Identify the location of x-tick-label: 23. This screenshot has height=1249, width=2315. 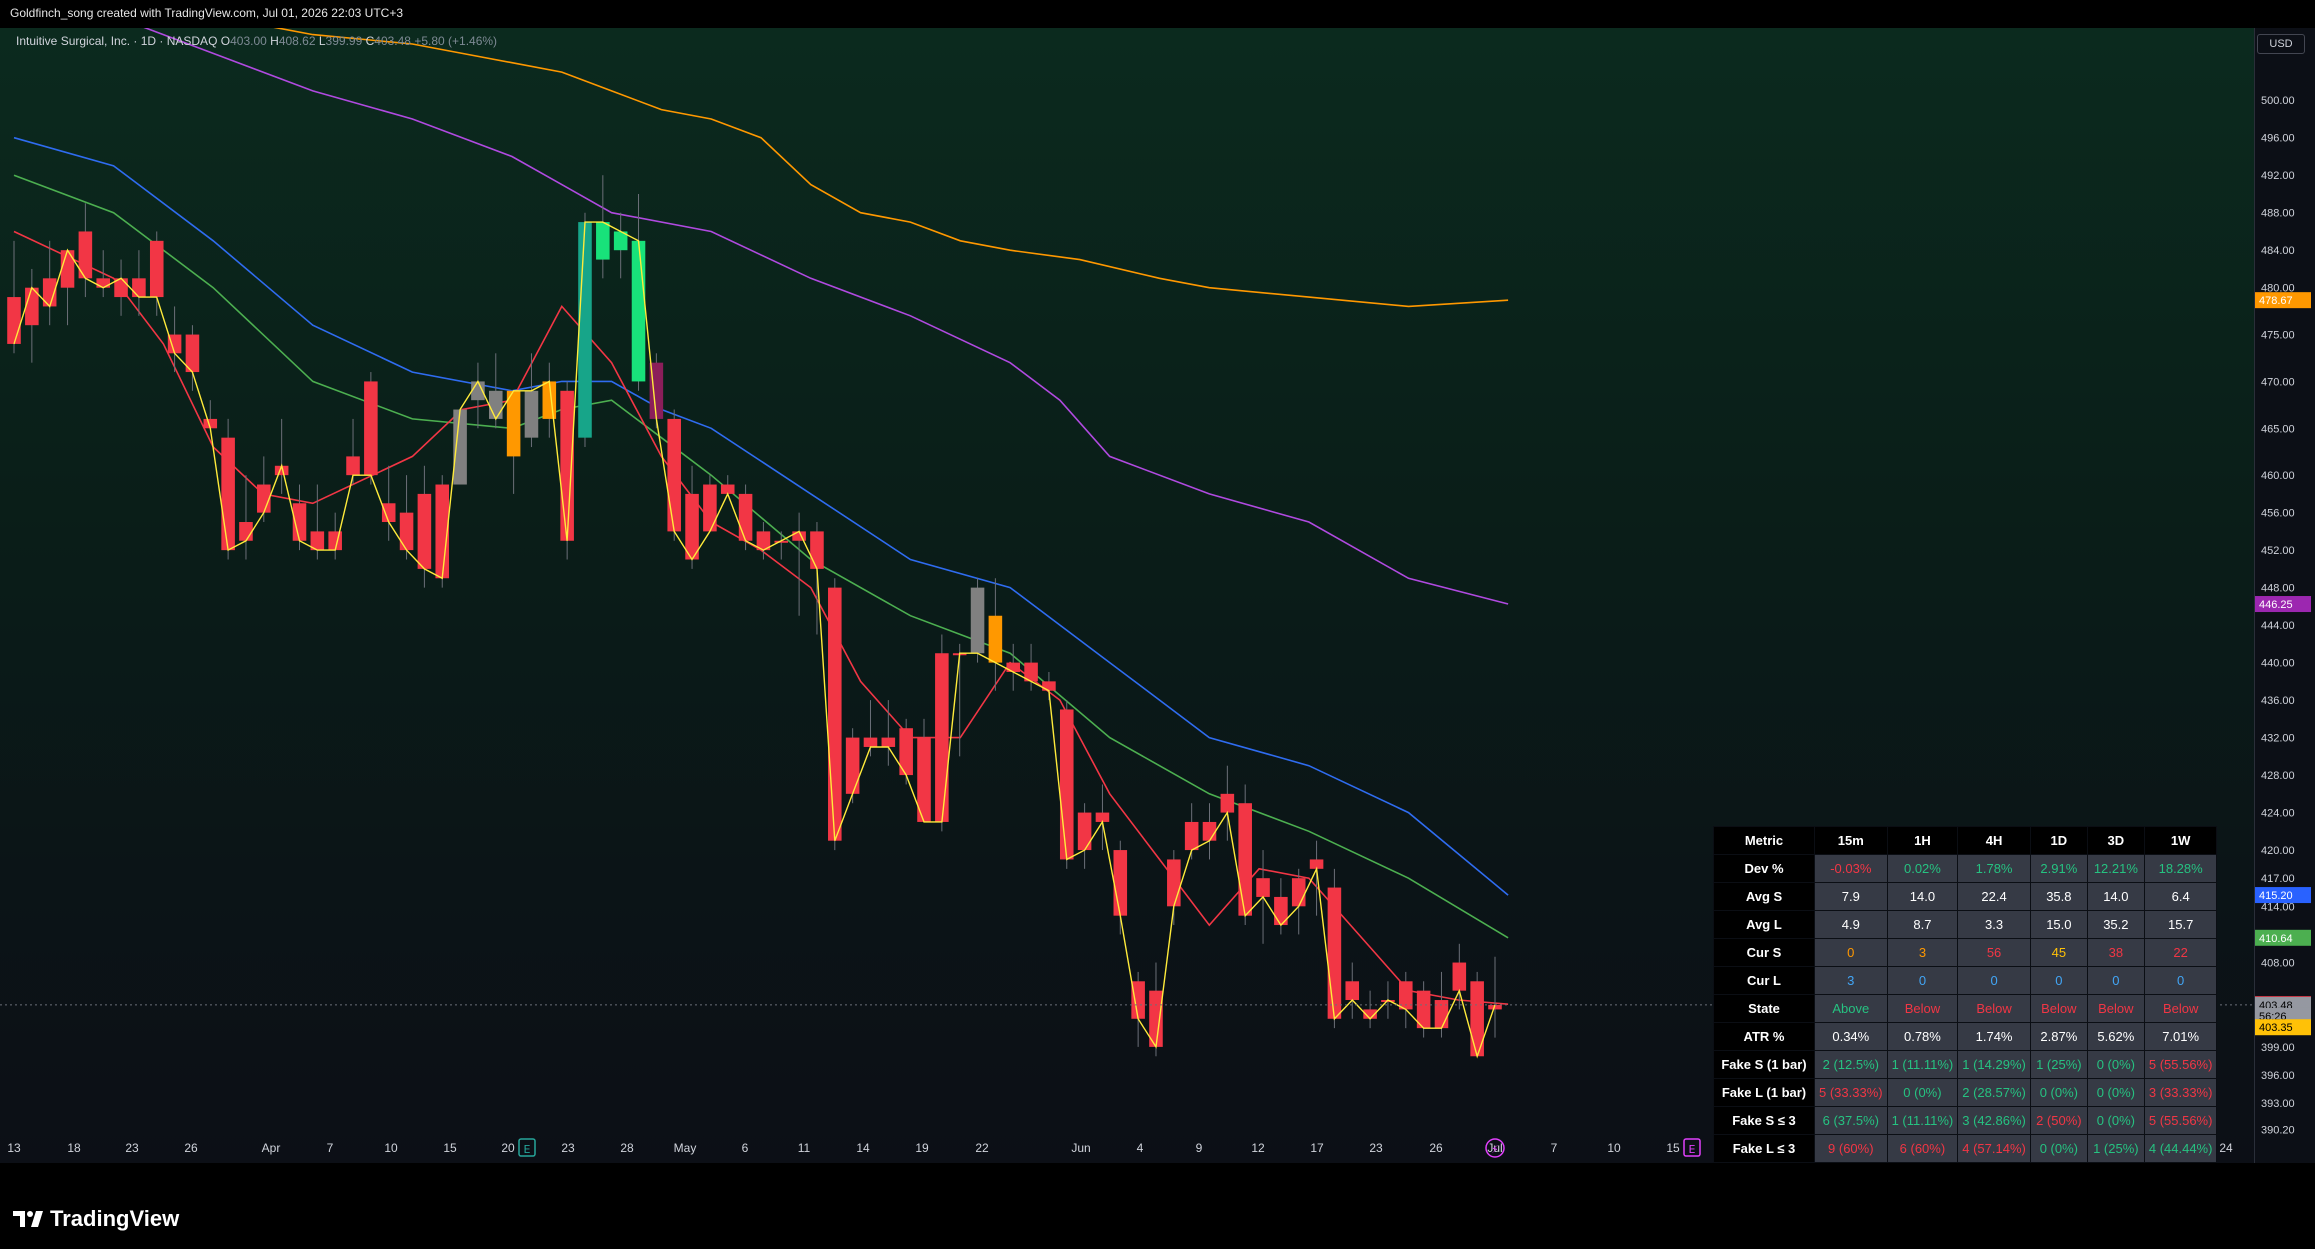
(1376, 1148).